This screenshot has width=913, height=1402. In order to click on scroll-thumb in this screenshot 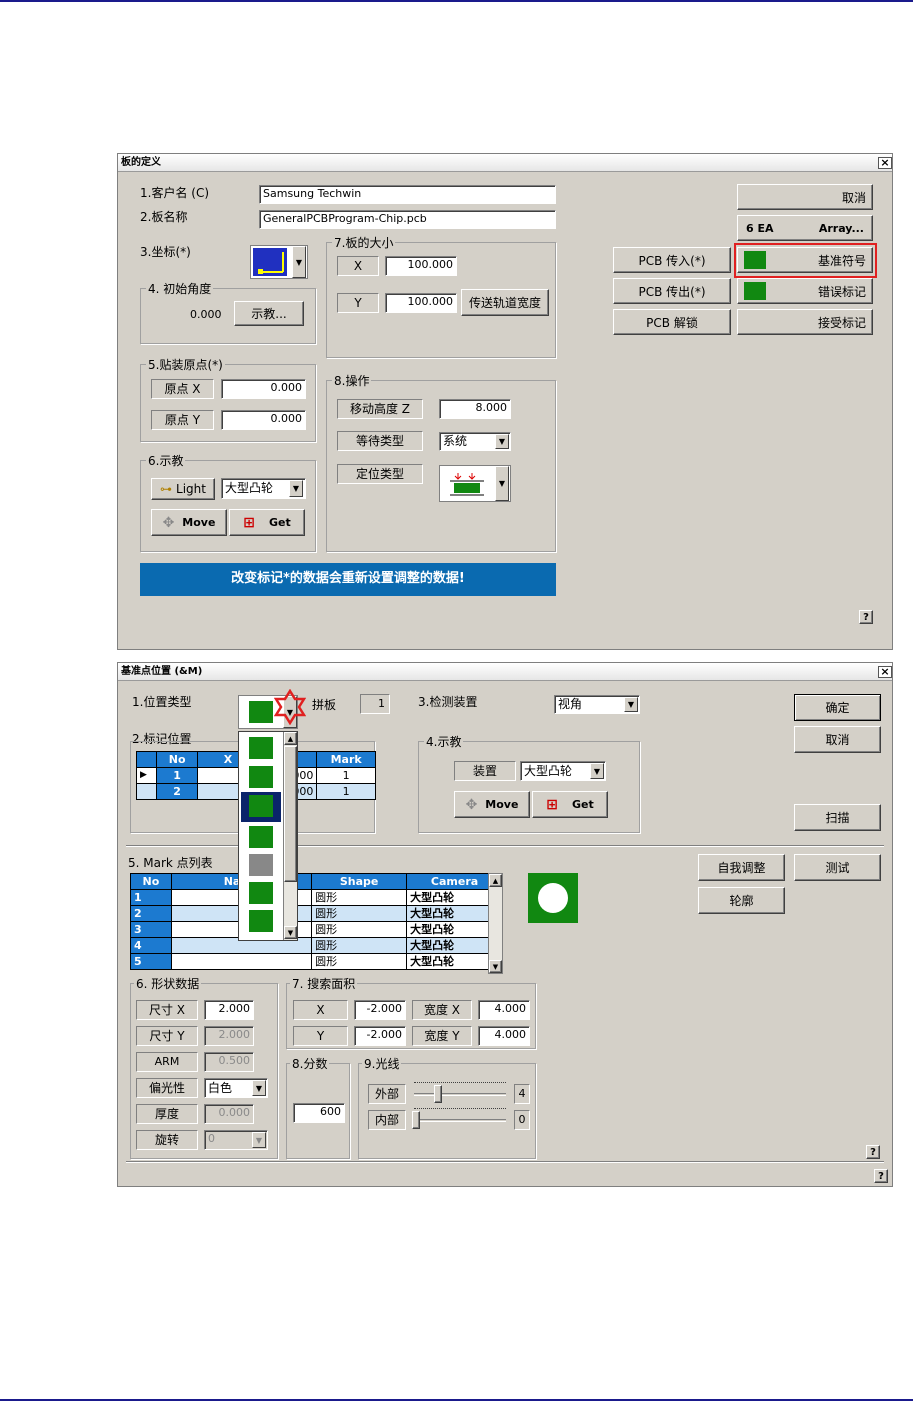, I will do `click(290, 814)`.